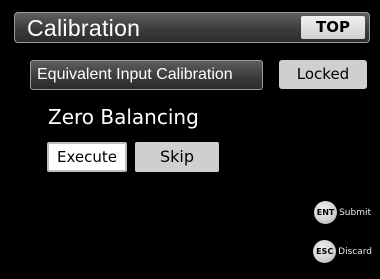 Image resolution: width=380 pixels, height=279 pixels. I want to click on discard-key-hint: ESC Discard, so click(342, 251).